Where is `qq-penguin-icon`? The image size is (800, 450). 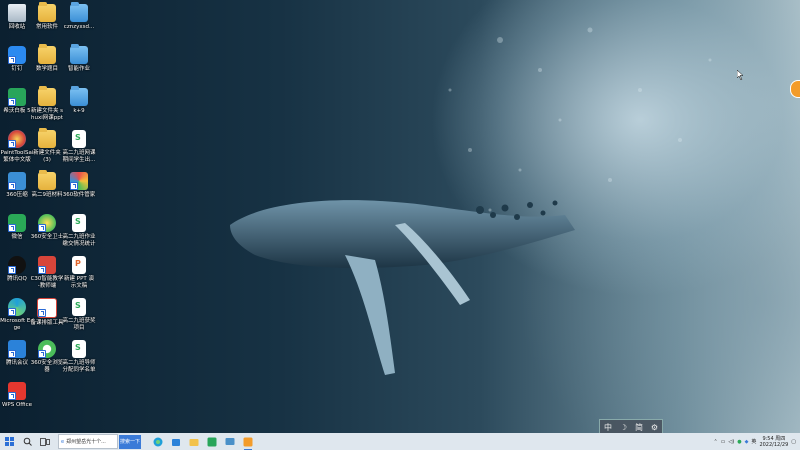 qq-penguin-icon is located at coordinates (17, 265).